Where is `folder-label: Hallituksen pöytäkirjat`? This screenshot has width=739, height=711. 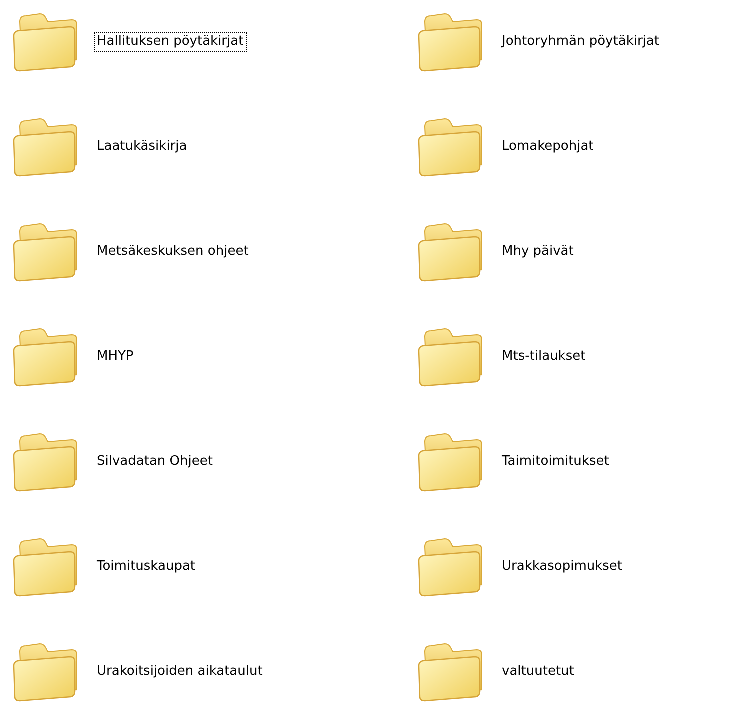 folder-label: Hallituksen pöytäkirjat is located at coordinates (170, 42).